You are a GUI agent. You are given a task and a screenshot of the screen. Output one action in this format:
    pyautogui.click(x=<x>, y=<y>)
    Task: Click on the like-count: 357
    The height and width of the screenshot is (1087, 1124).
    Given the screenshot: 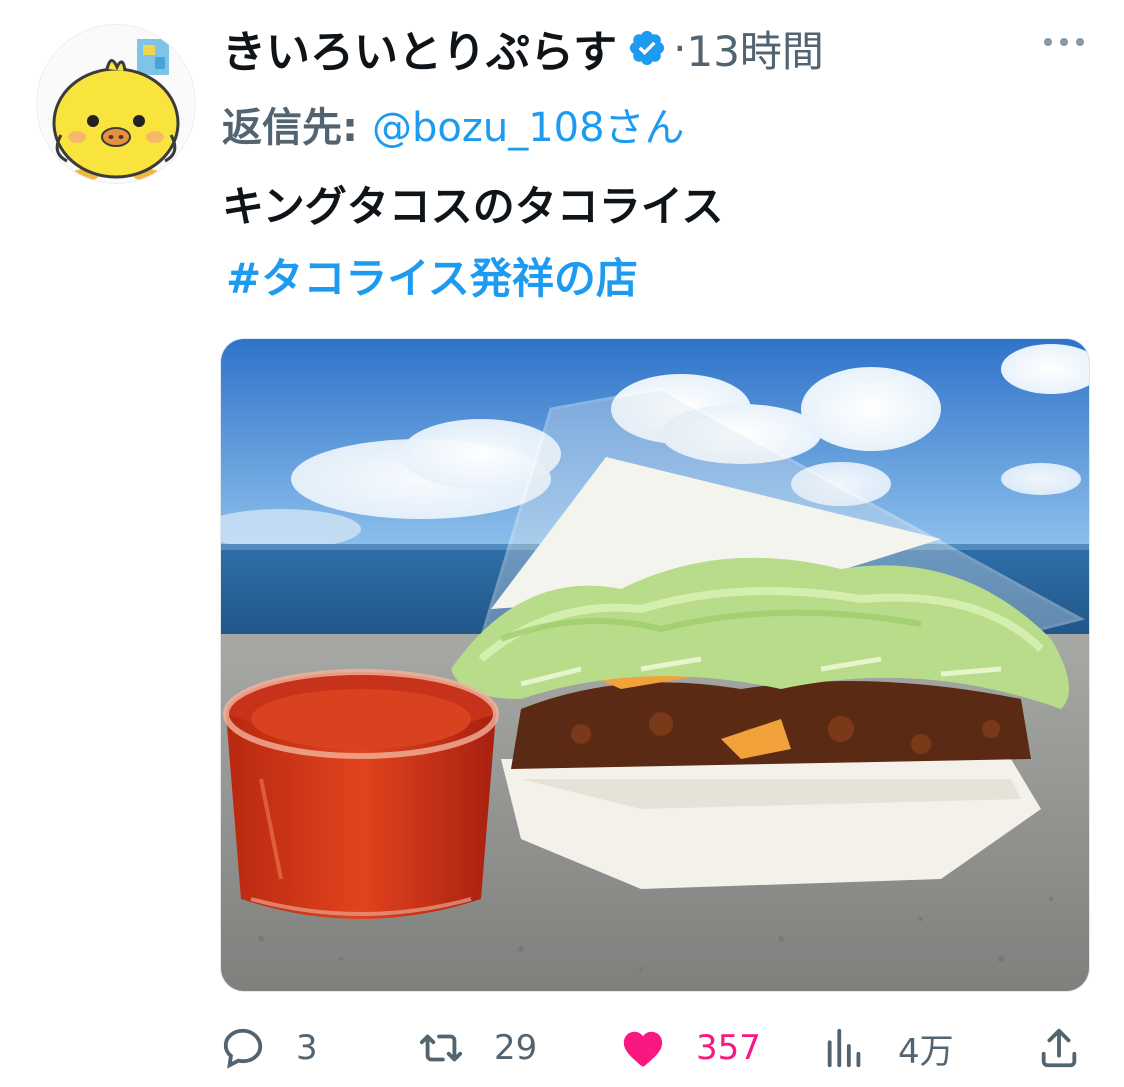 What is the action you would take?
    pyautogui.click(x=728, y=1048)
    